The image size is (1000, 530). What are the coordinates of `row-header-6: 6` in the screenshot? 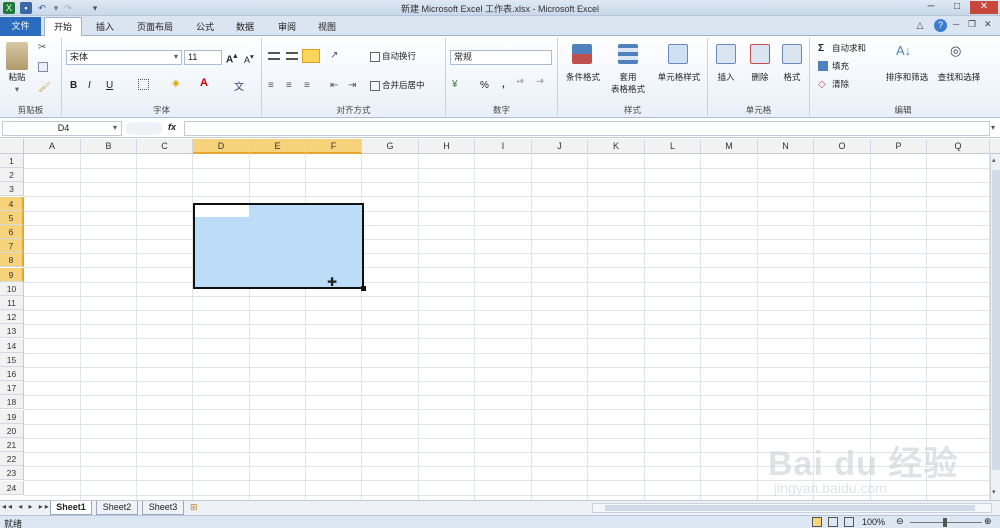 It's located at (12, 232).